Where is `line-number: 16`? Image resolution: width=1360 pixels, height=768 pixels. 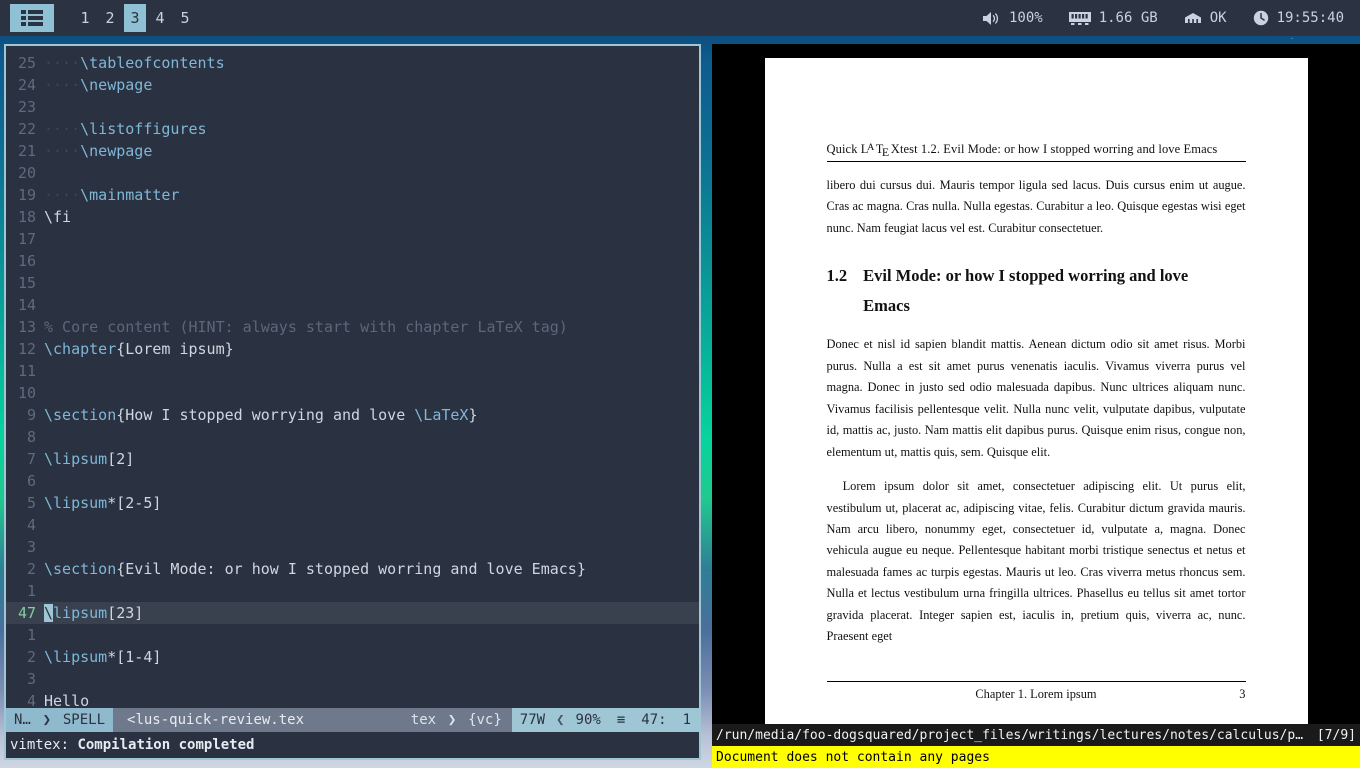
line-number: 16 is located at coordinates (26, 261).